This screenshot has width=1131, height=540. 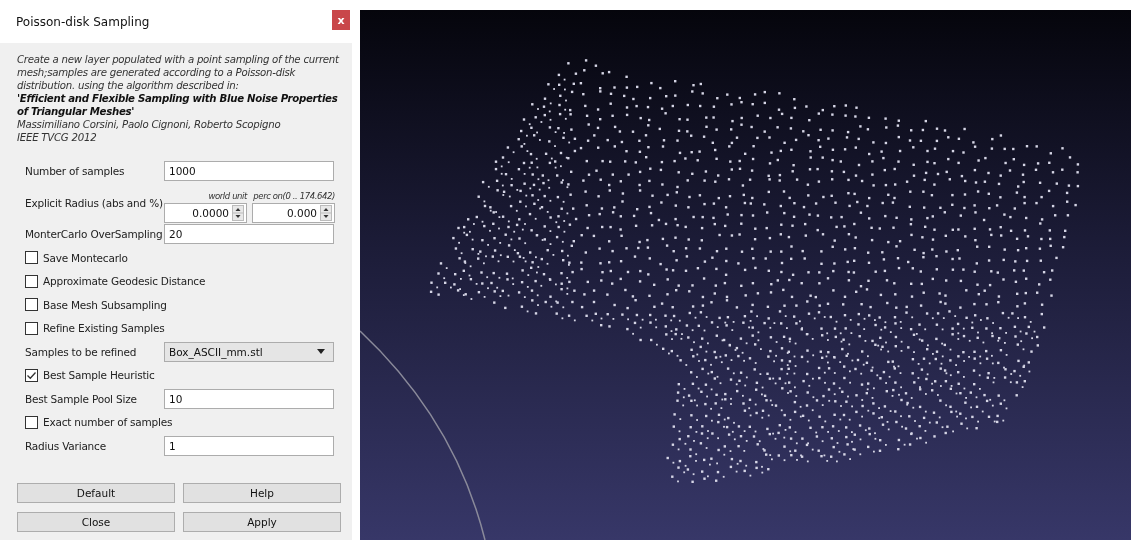 I want to click on field-label: Number of samples, so click(x=75, y=170).